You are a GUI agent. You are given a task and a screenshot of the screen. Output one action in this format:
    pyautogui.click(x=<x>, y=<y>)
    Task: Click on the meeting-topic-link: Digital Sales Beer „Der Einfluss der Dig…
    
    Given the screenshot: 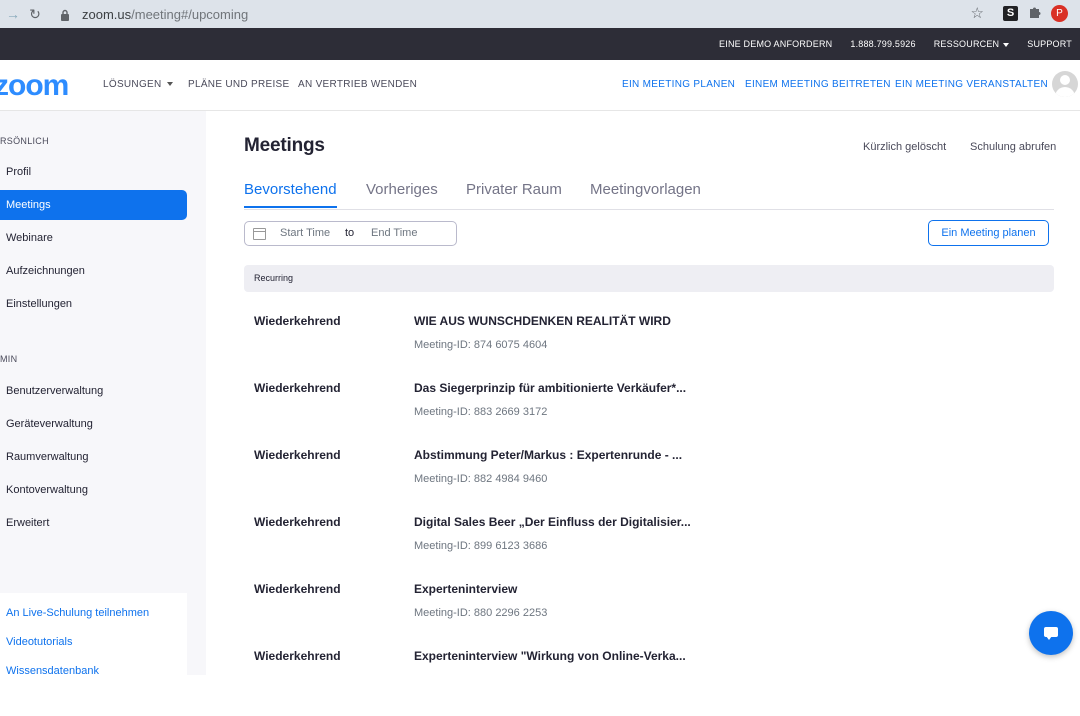 What is the action you would take?
    pyautogui.click(x=552, y=522)
    